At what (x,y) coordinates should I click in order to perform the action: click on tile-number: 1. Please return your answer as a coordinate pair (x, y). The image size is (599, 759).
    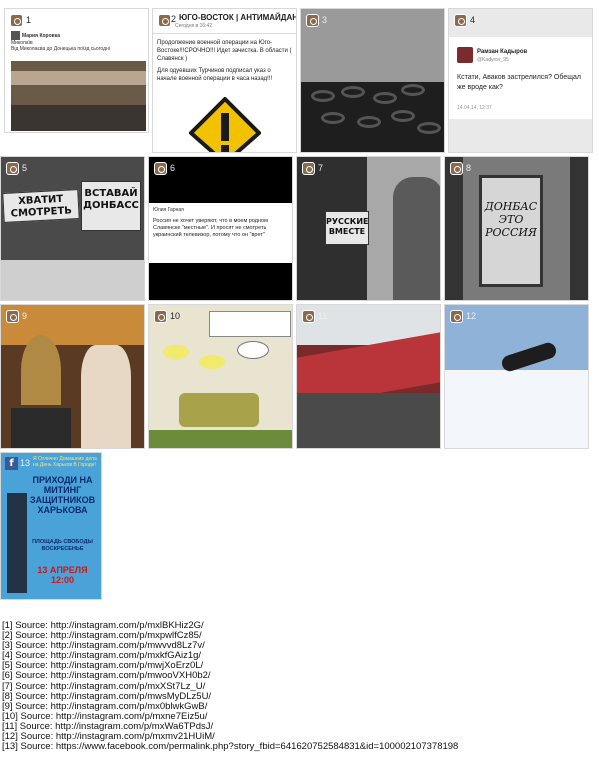
    Looking at the image, I should click on (29, 20).